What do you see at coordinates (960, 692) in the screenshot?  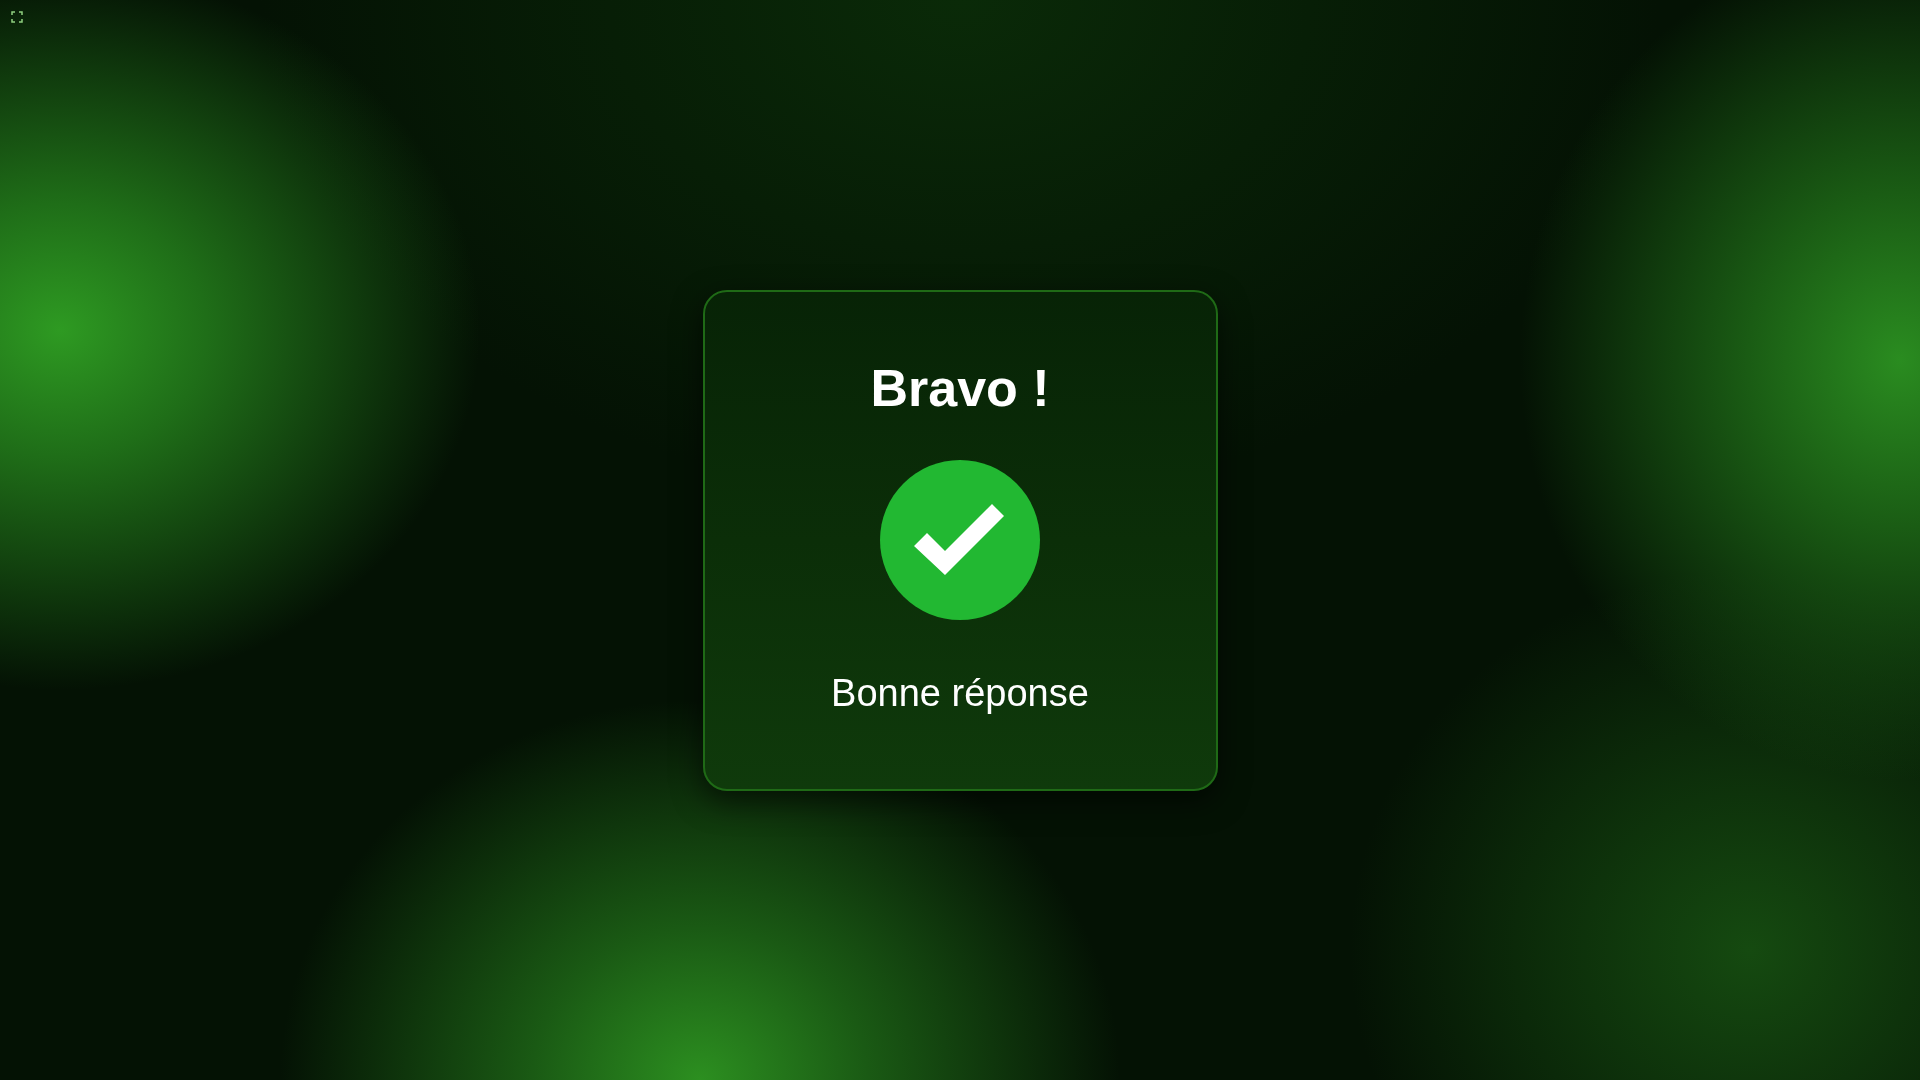 I see `result-message: Bonne réponse` at bounding box center [960, 692].